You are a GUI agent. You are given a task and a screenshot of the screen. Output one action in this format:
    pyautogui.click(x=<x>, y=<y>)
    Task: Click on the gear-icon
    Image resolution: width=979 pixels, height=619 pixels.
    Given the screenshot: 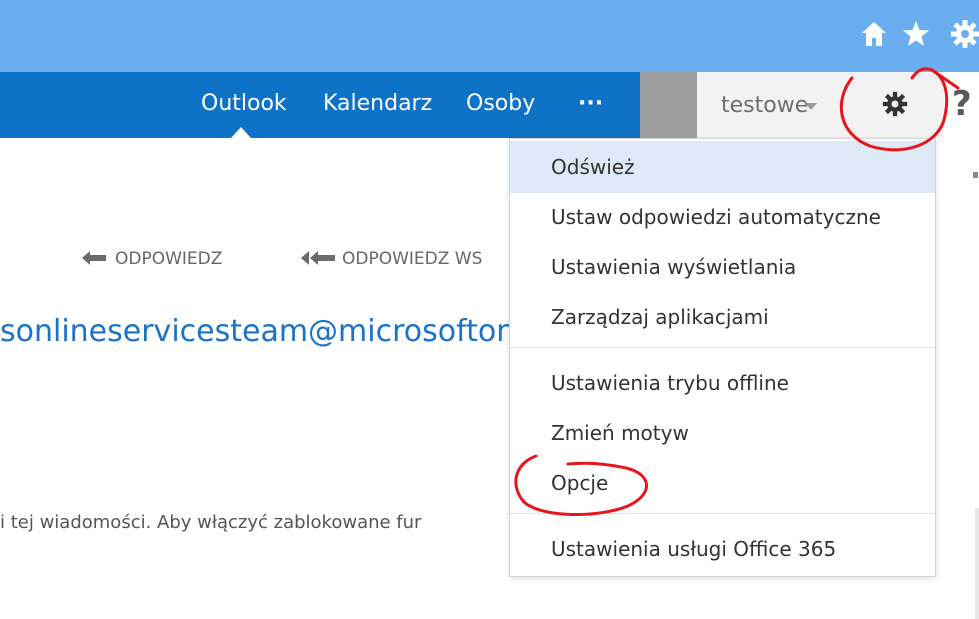 What is the action you would take?
    pyautogui.click(x=964, y=34)
    